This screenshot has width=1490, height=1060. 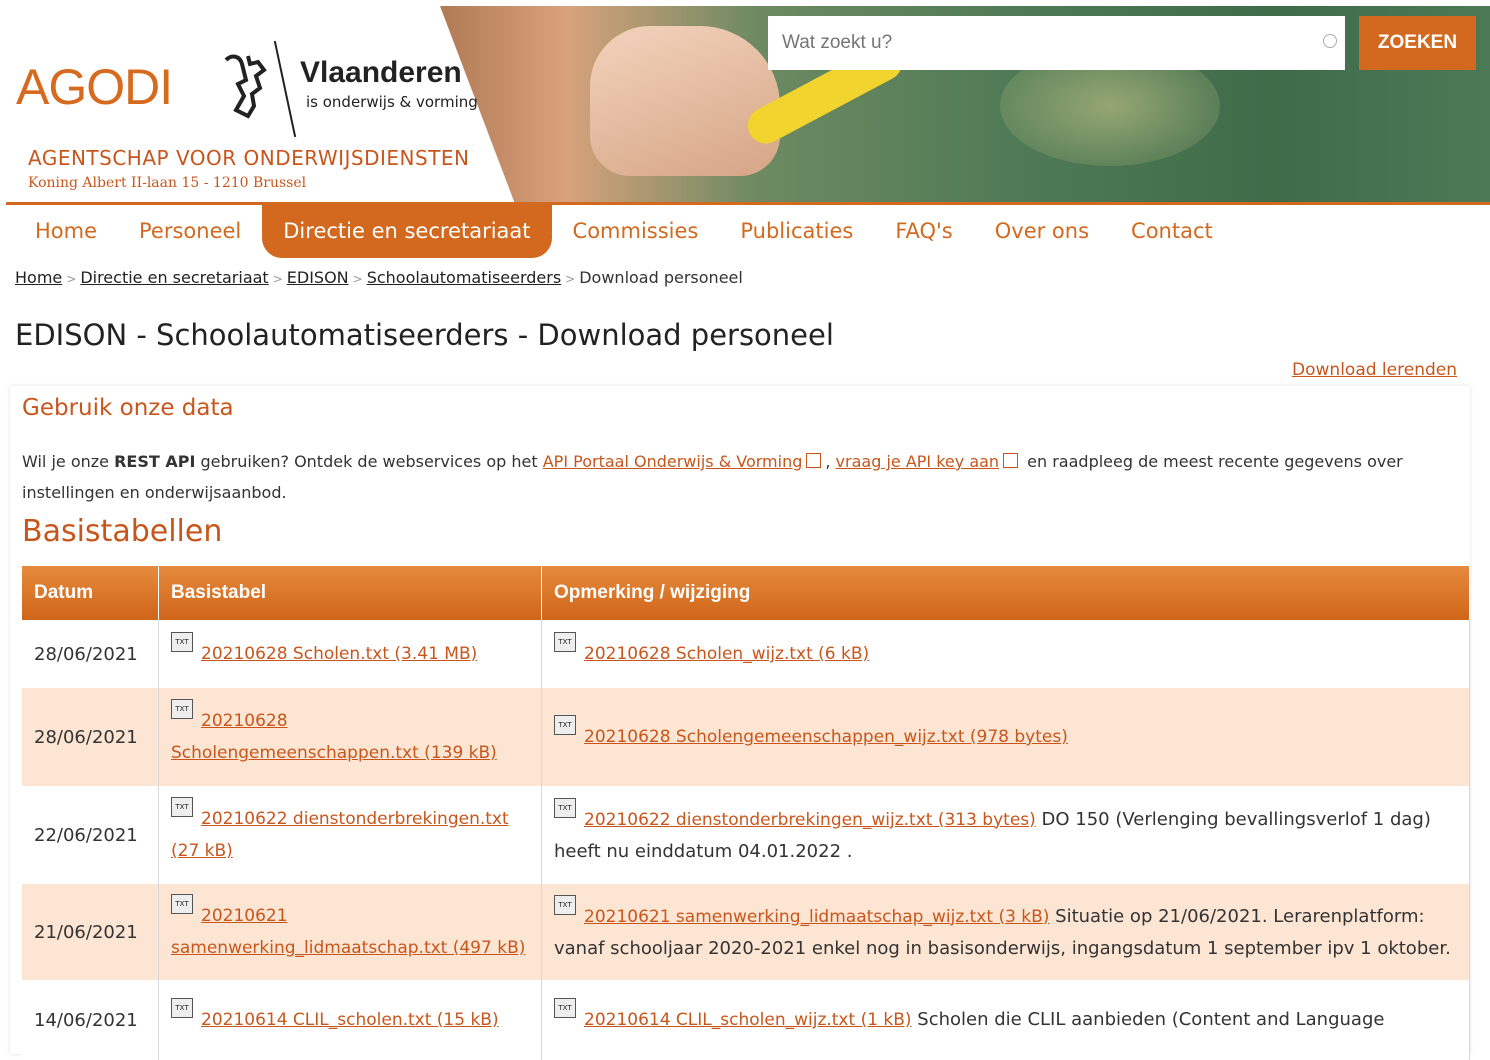 I want to click on date-cell: 14/06/2021, so click(x=90, y=1020).